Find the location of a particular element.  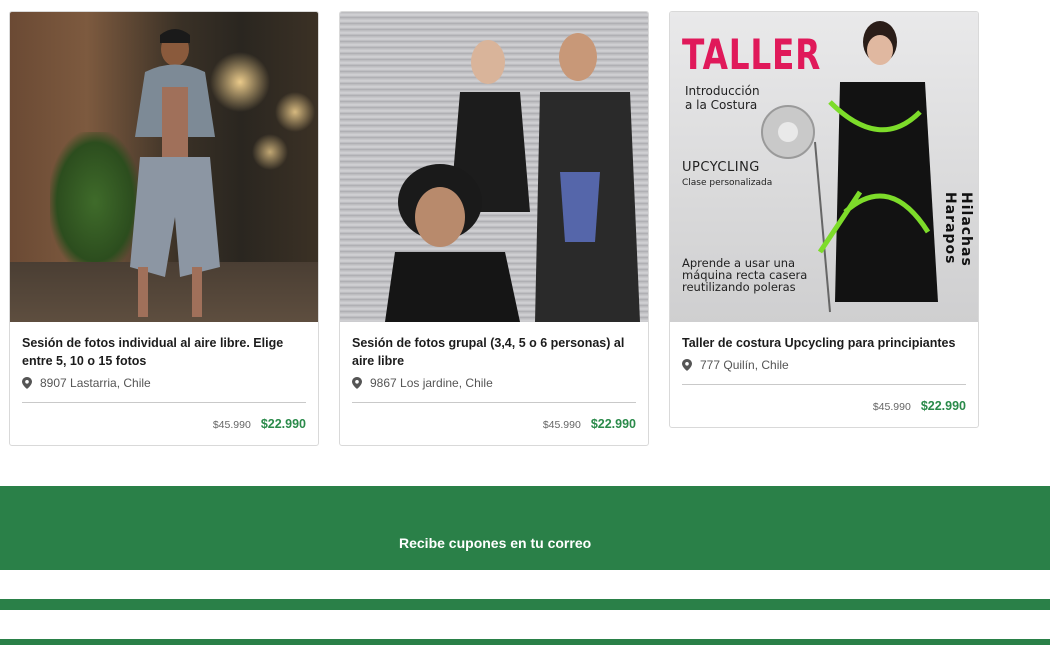

deal-location: 8907 Lastarria, Chile is located at coordinates (164, 383).